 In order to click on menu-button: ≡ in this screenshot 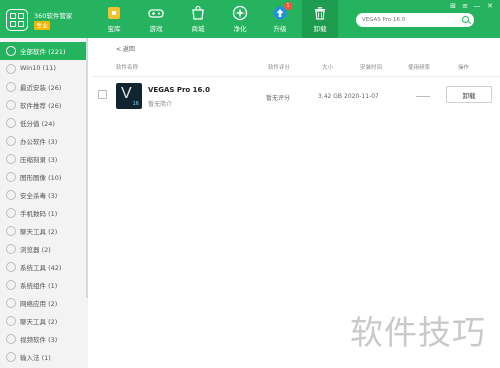, I will do `click(465, 6)`.